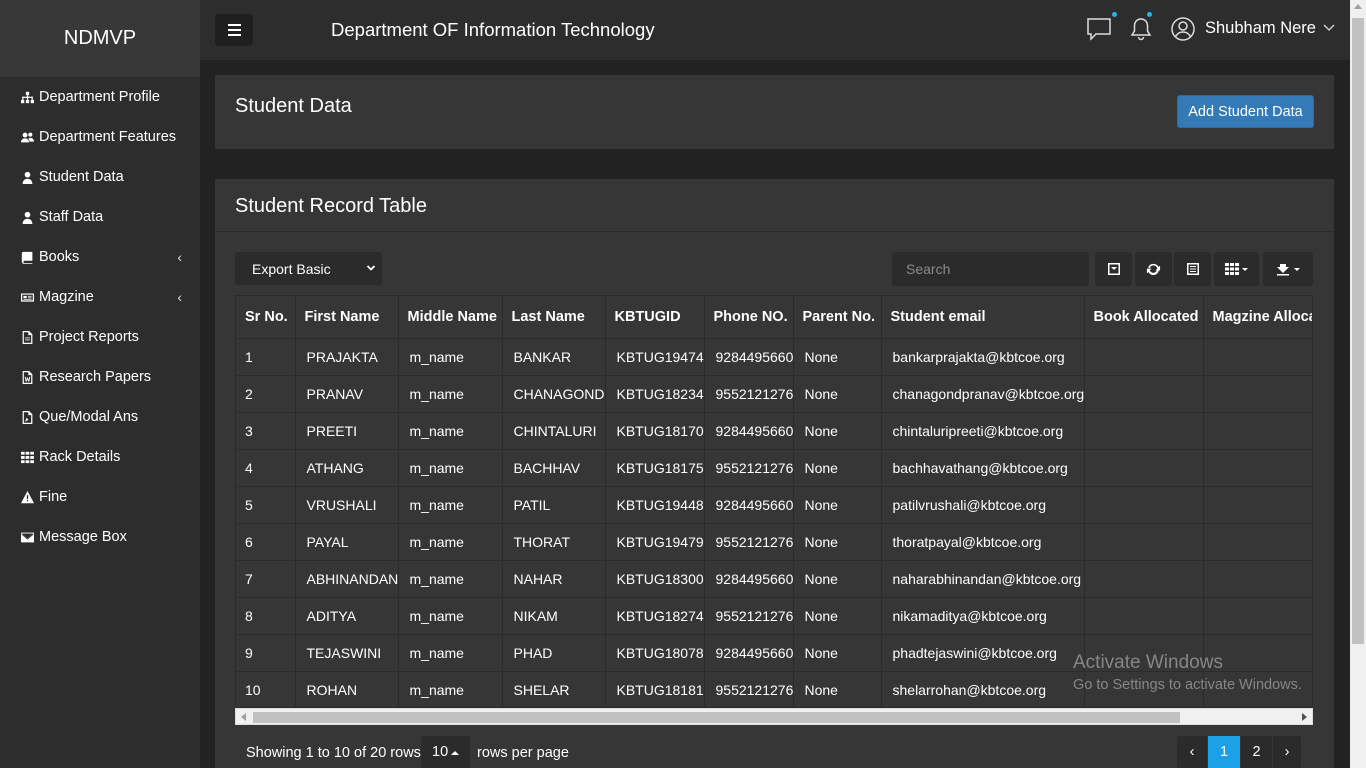  What do you see at coordinates (1260, 28) in the screenshot?
I see `user-name: Shubham Nere` at bounding box center [1260, 28].